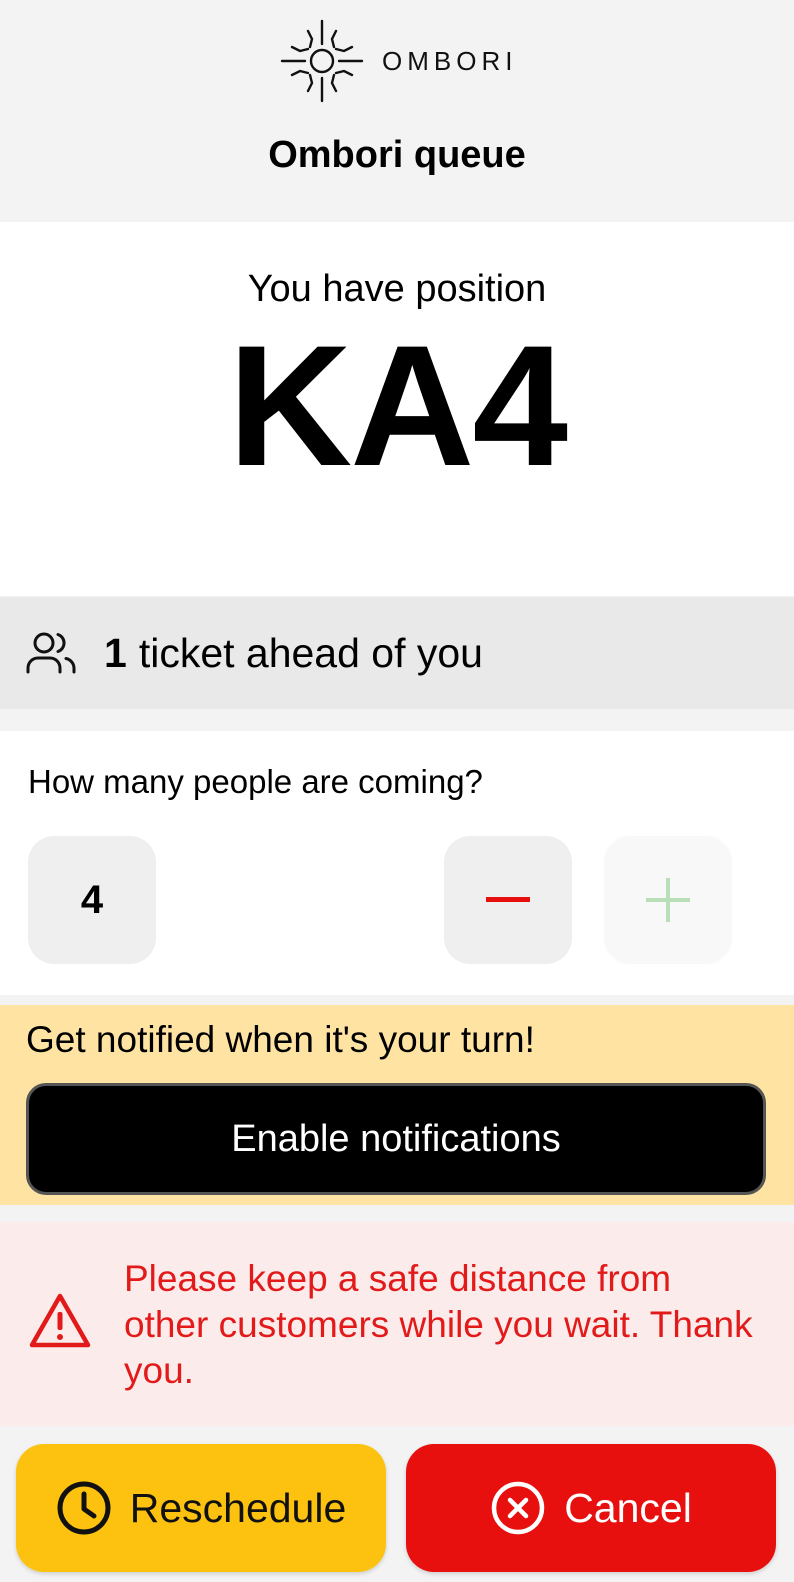  Describe the element at coordinates (51, 653) in the screenshot. I see `people-icon` at that location.